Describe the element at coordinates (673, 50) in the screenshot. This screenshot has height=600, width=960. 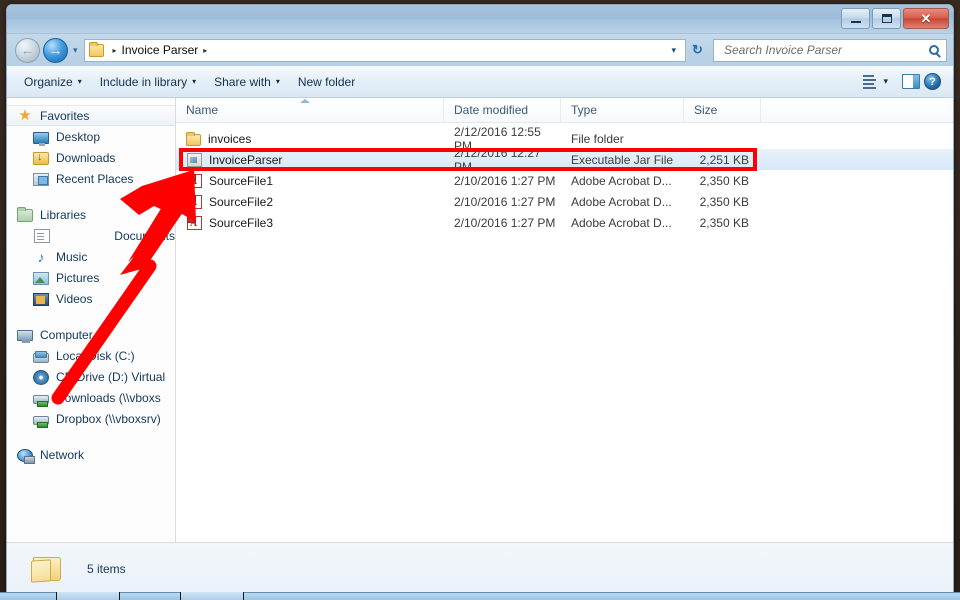
I see `address-dropdown-icon: ▾` at that location.